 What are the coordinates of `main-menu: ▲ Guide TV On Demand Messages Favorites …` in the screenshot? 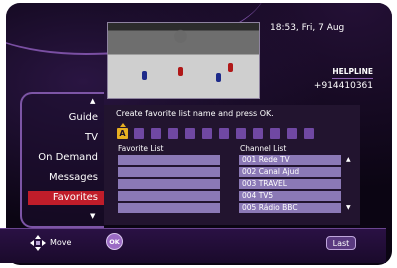 It's located at (62, 160).